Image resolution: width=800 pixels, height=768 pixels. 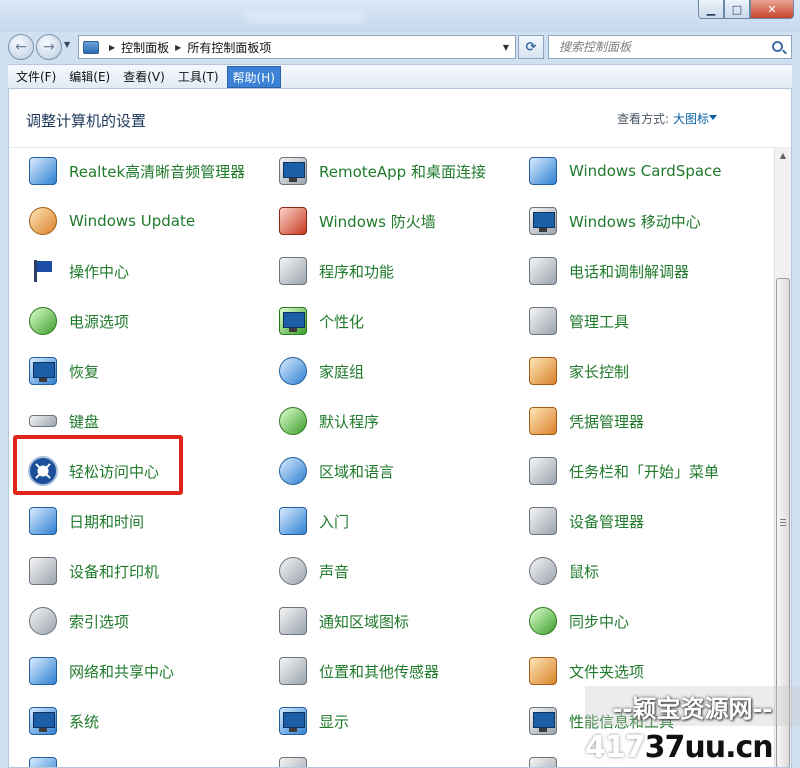 I want to click on cp-item-label: RemoteApp 和桌面连接, so click(x=402, y=171).